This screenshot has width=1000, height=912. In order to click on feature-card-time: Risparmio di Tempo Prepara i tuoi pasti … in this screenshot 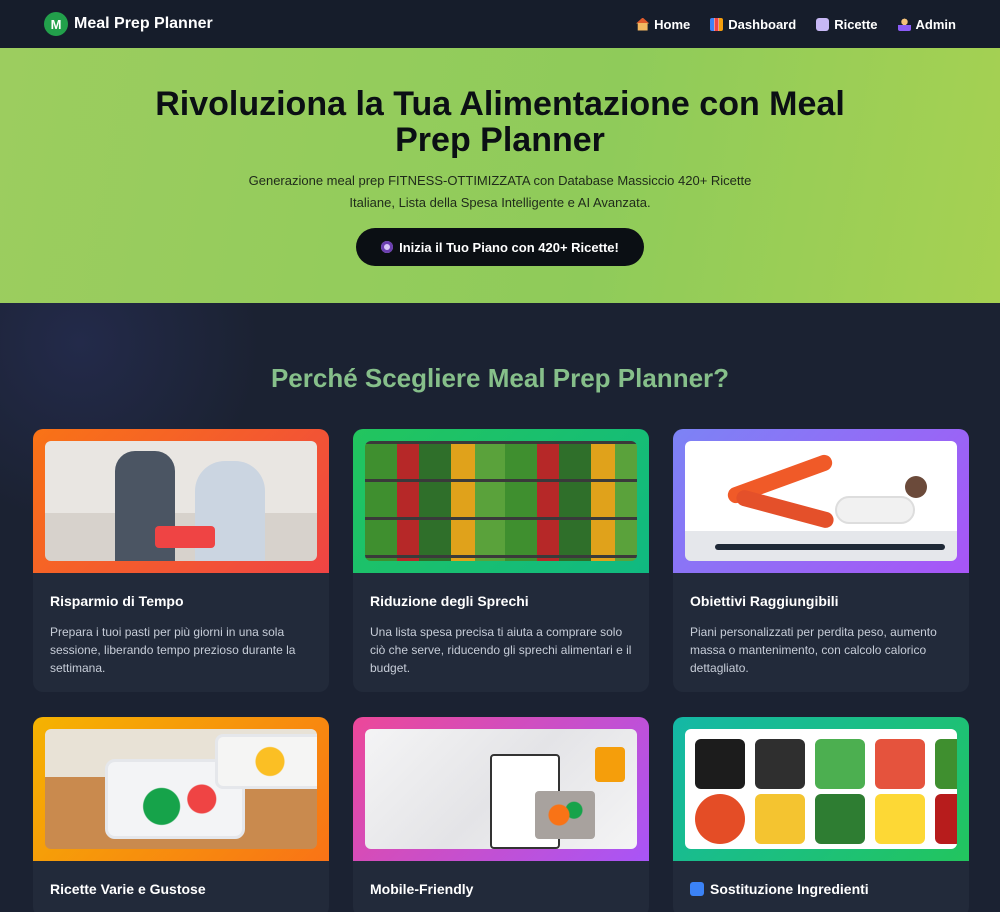, I will do `click(181, 560)`.